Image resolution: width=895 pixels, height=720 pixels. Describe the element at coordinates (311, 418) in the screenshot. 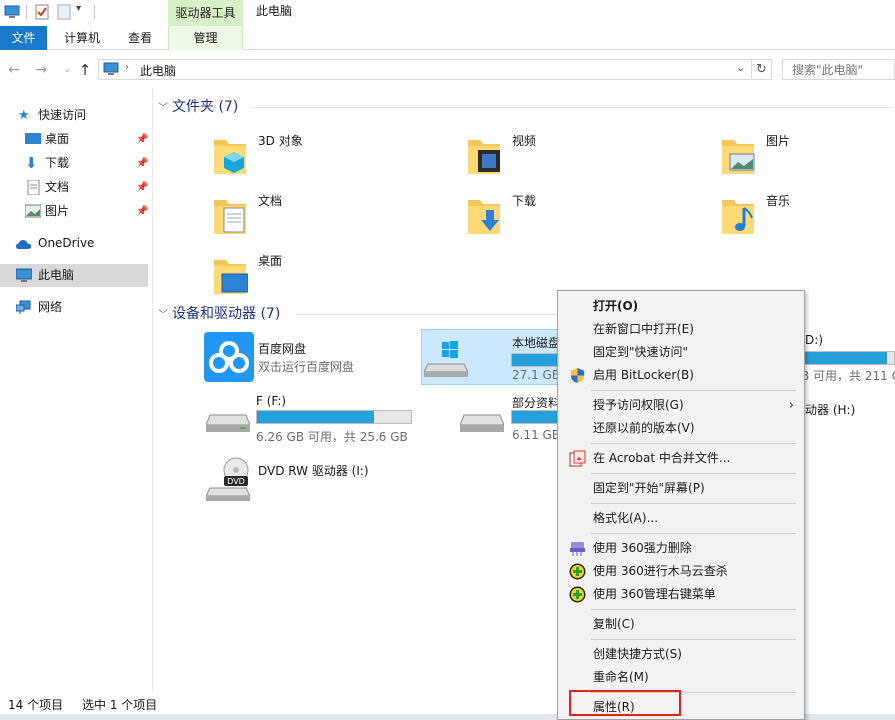

I see `drive-f: F (F:) 6.26 GB 可用，共 25.6 GB` at that location.